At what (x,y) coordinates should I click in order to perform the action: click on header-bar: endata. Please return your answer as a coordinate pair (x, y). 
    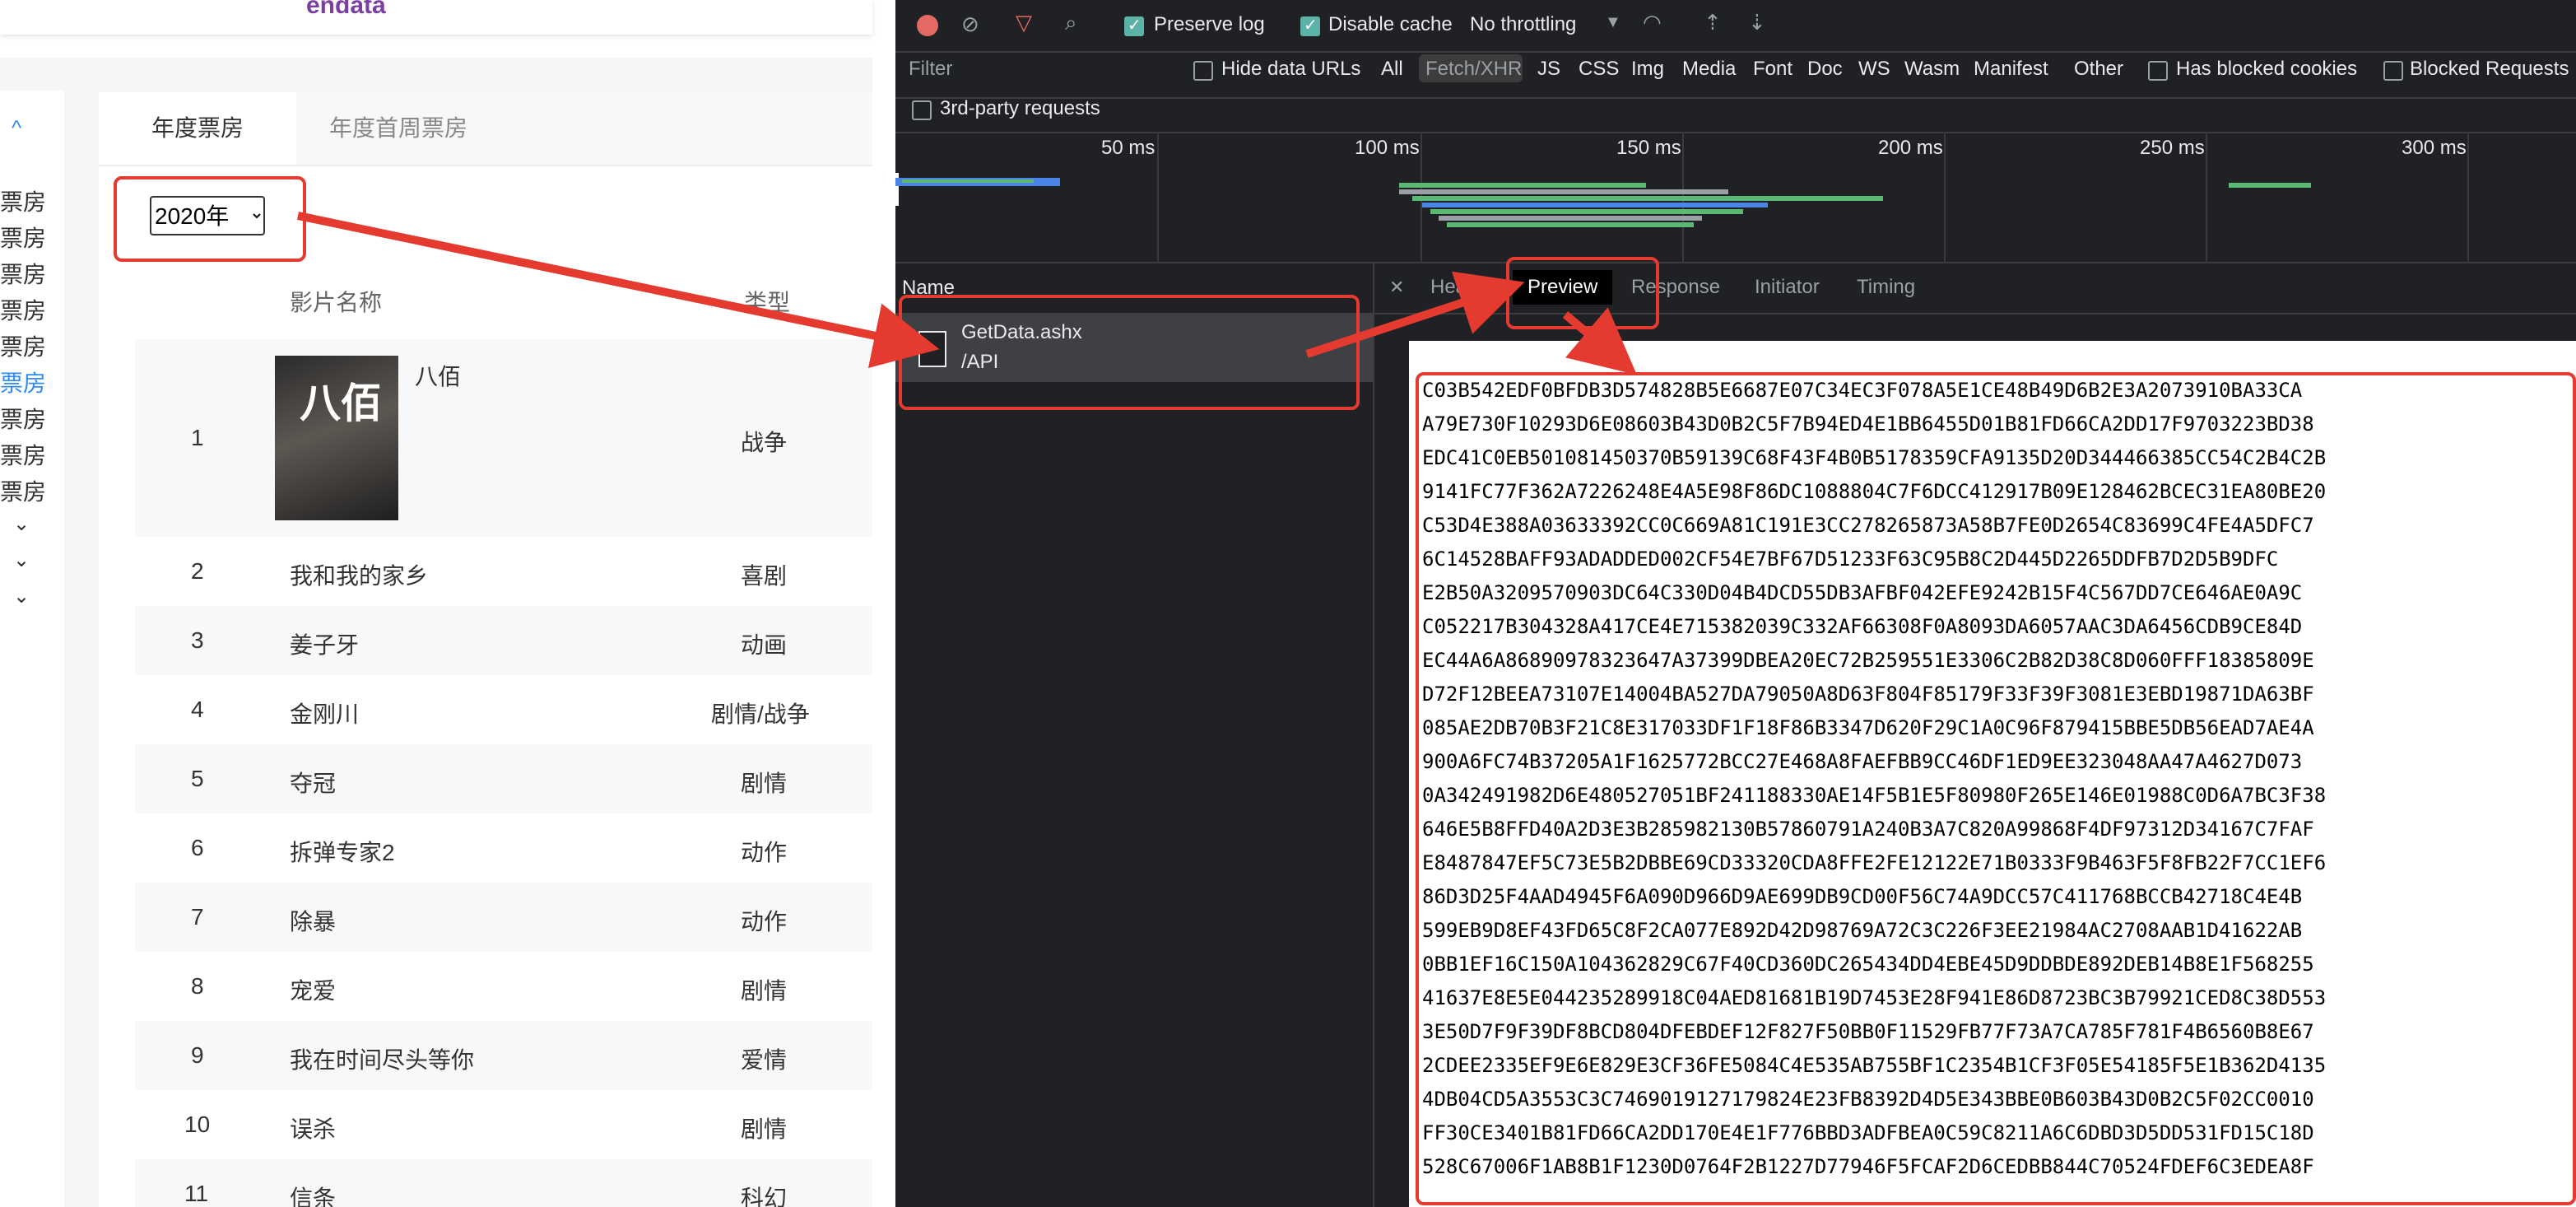
    Looking at the image, I should click on (436, 17).